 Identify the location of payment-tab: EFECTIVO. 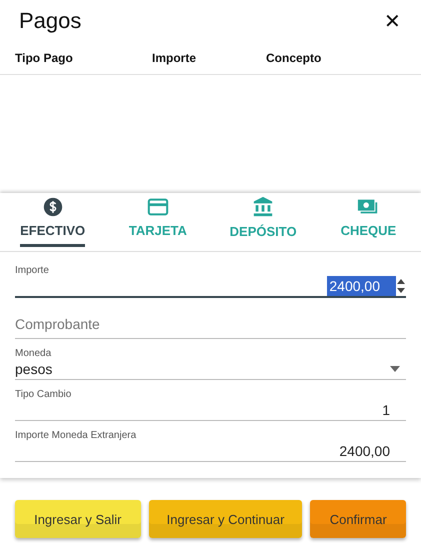
(53, 222).